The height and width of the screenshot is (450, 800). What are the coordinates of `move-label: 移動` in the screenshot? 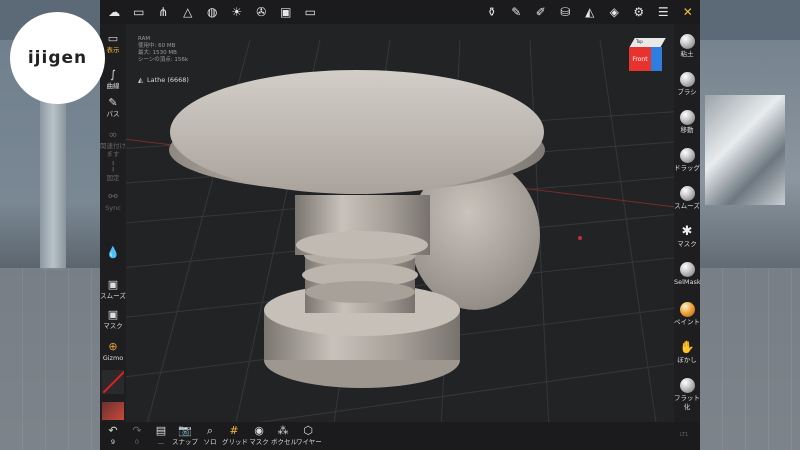 It's located at (687, 130).